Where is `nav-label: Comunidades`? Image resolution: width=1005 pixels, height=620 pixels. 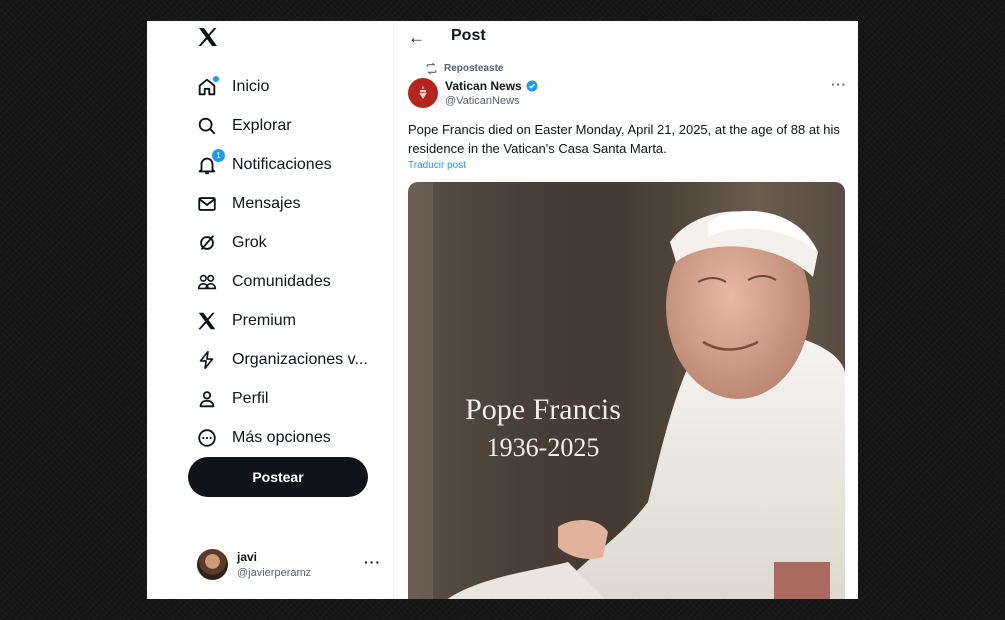 nav-label: Comunidades is located at coordinates (281, 281).